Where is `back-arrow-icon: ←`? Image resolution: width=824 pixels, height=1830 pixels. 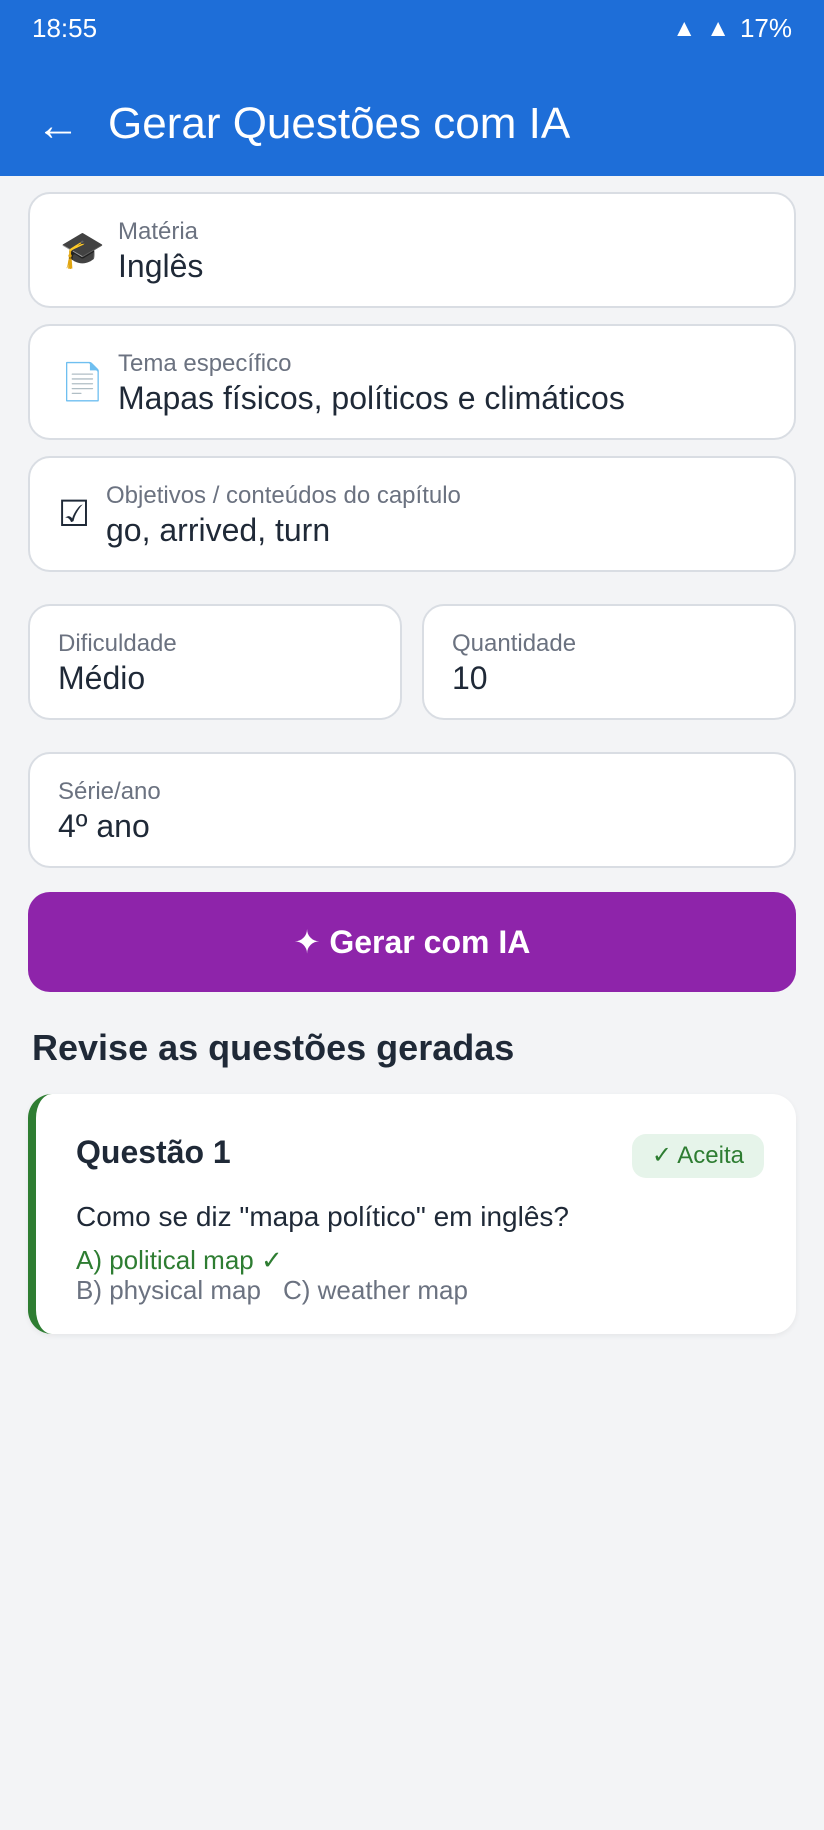
back-arrow-icon: ← is located at coordinates (58, 126).